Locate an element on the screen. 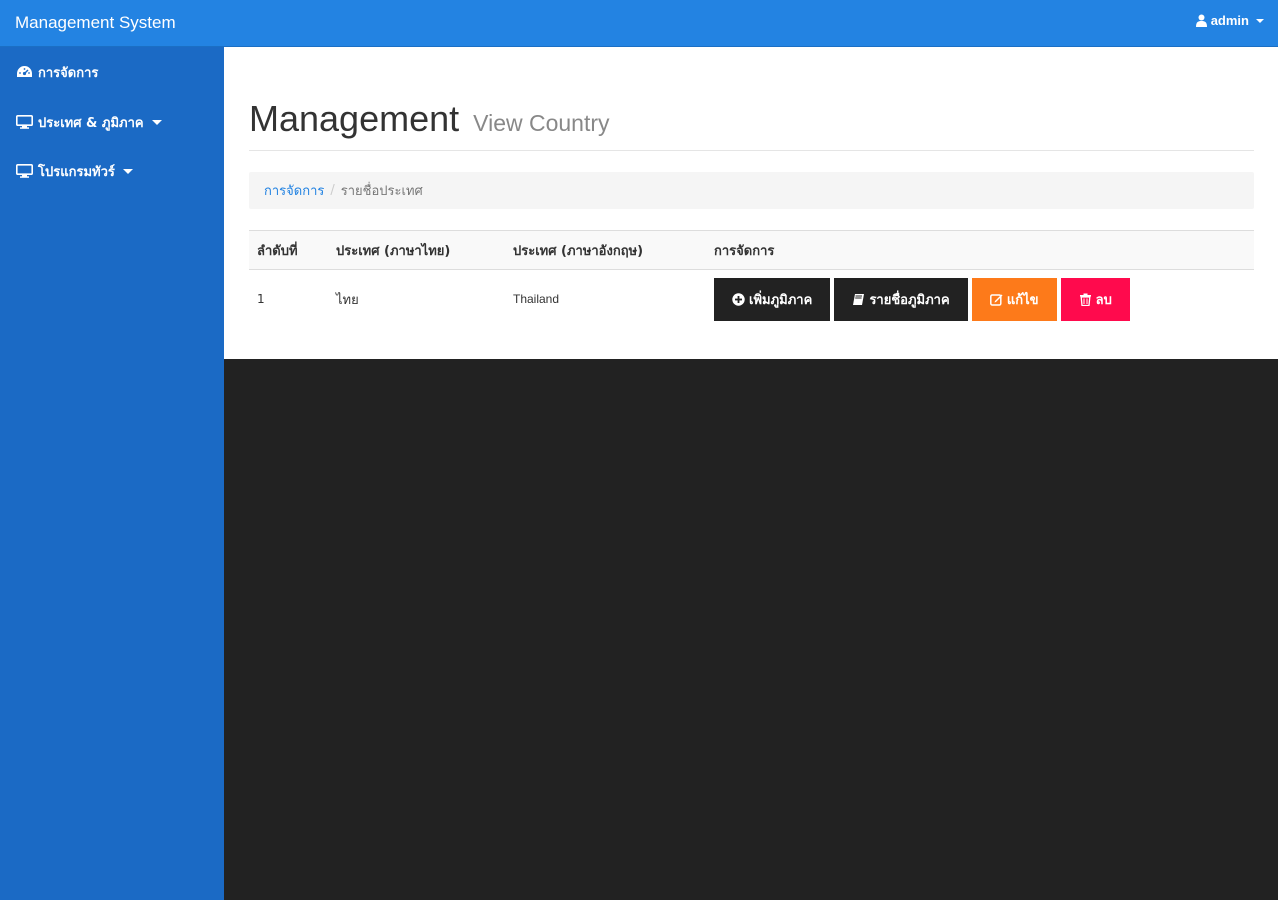 The image size is (1278, 900). page-title: Management View Country is located at coordinates (429, 118).